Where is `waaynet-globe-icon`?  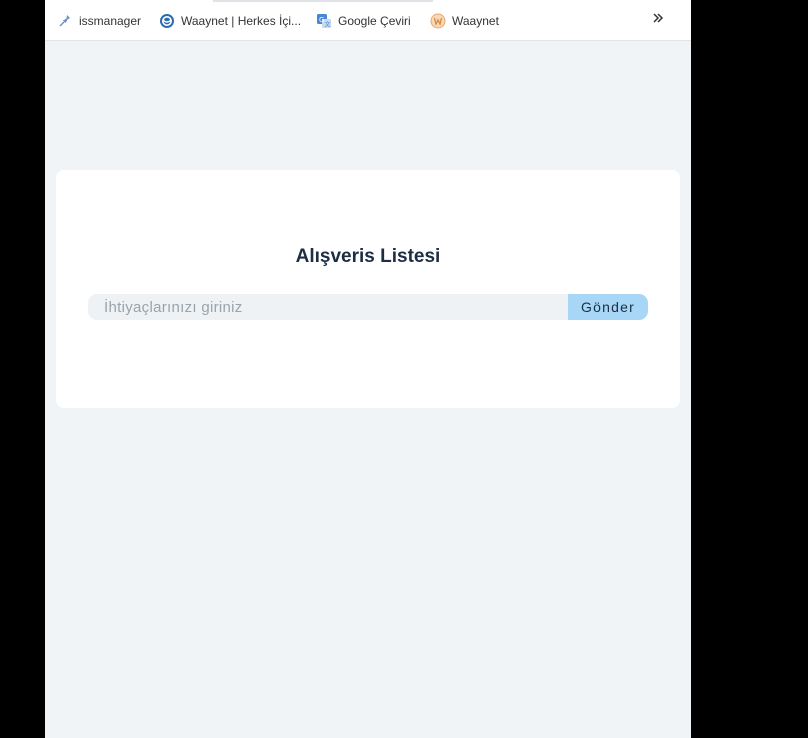
waaynet-globe-icon is located at coordinates (167, 21).